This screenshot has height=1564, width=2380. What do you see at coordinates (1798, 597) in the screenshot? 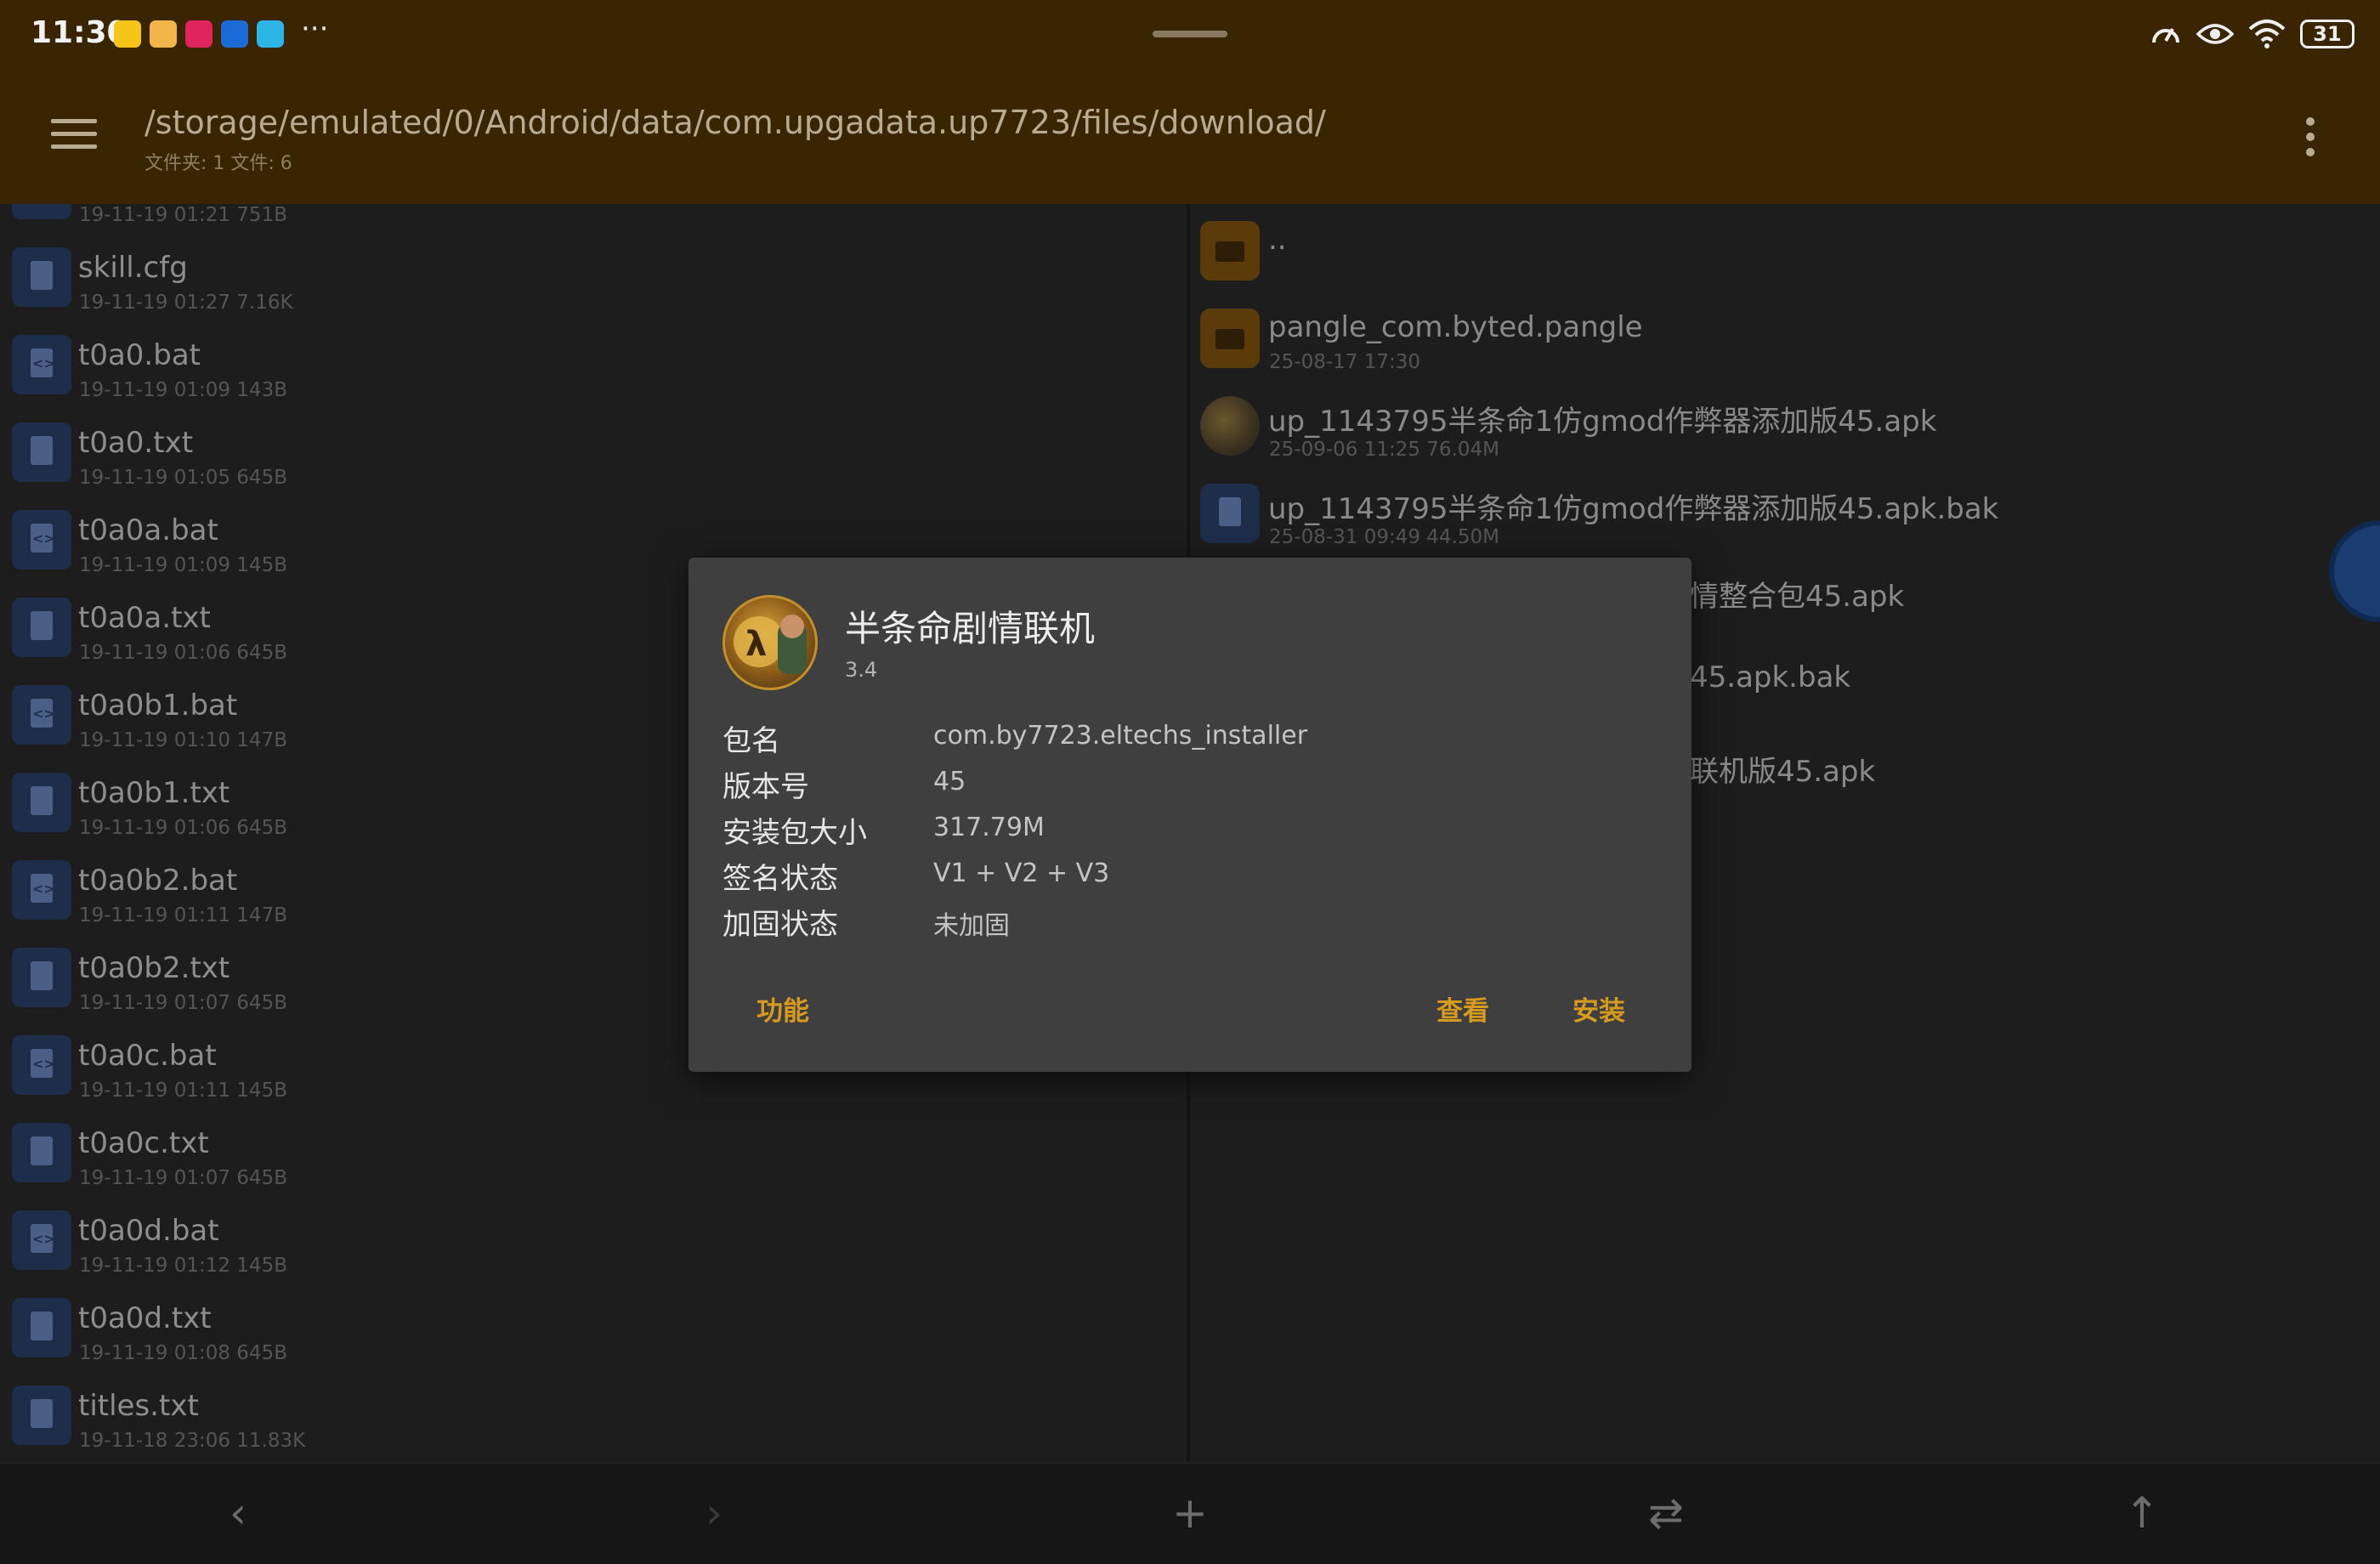
I see `file-name: 情整合包45.apk` at bounding box center [1798, 597].